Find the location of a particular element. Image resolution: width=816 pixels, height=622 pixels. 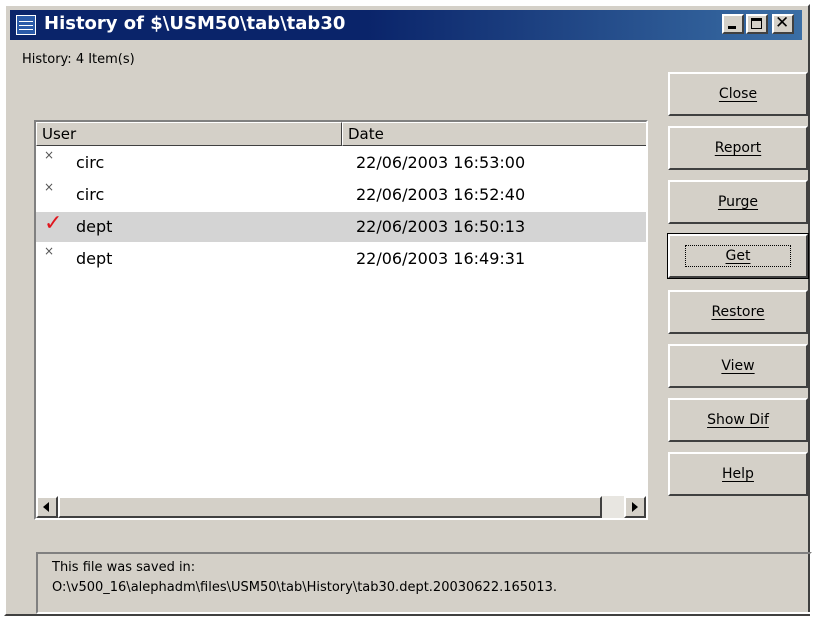

horizontal-scrollbar is located at coordinates (341, 507).